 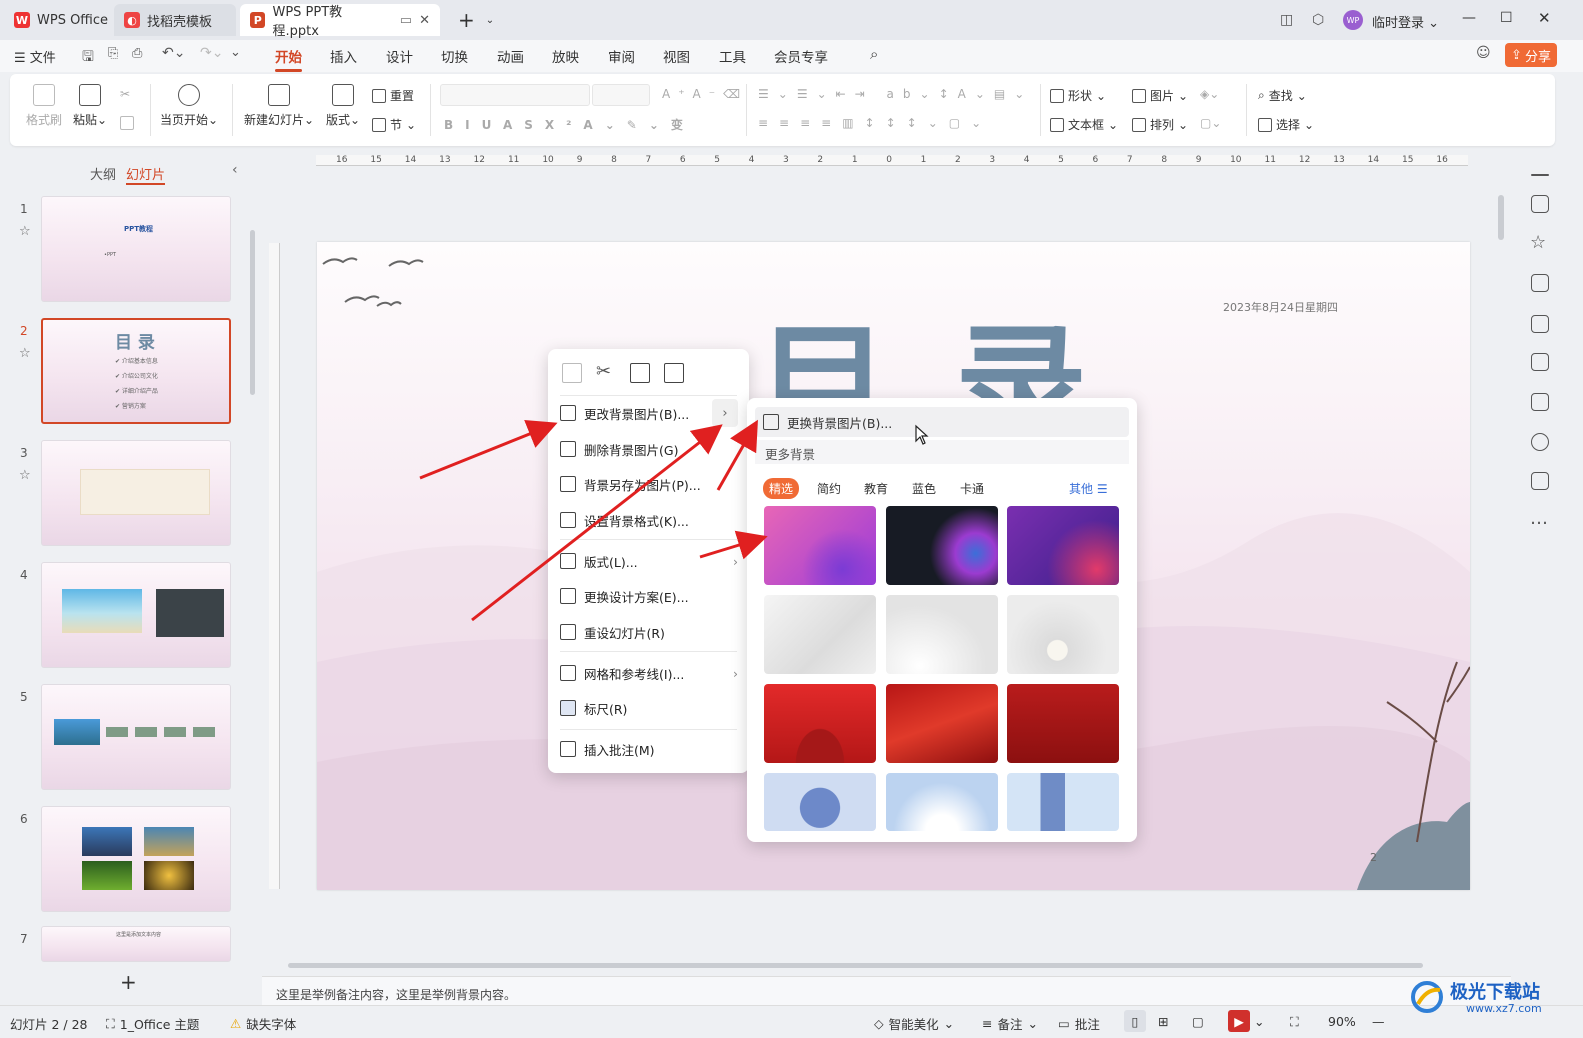 What do you see at coordinates (676, 56) in the screenshot?
I see `tab-view: 视图` at bounding box center [676, 56].